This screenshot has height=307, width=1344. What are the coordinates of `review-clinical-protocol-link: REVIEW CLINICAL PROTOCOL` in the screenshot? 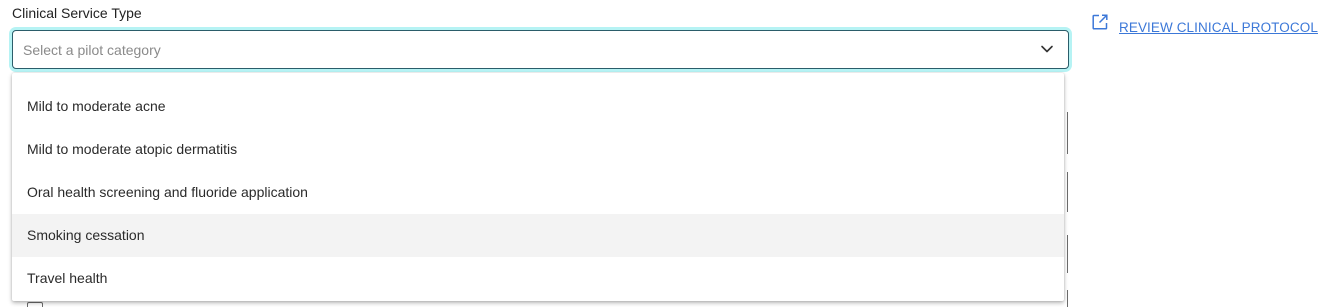 It's located at (1209, 26).